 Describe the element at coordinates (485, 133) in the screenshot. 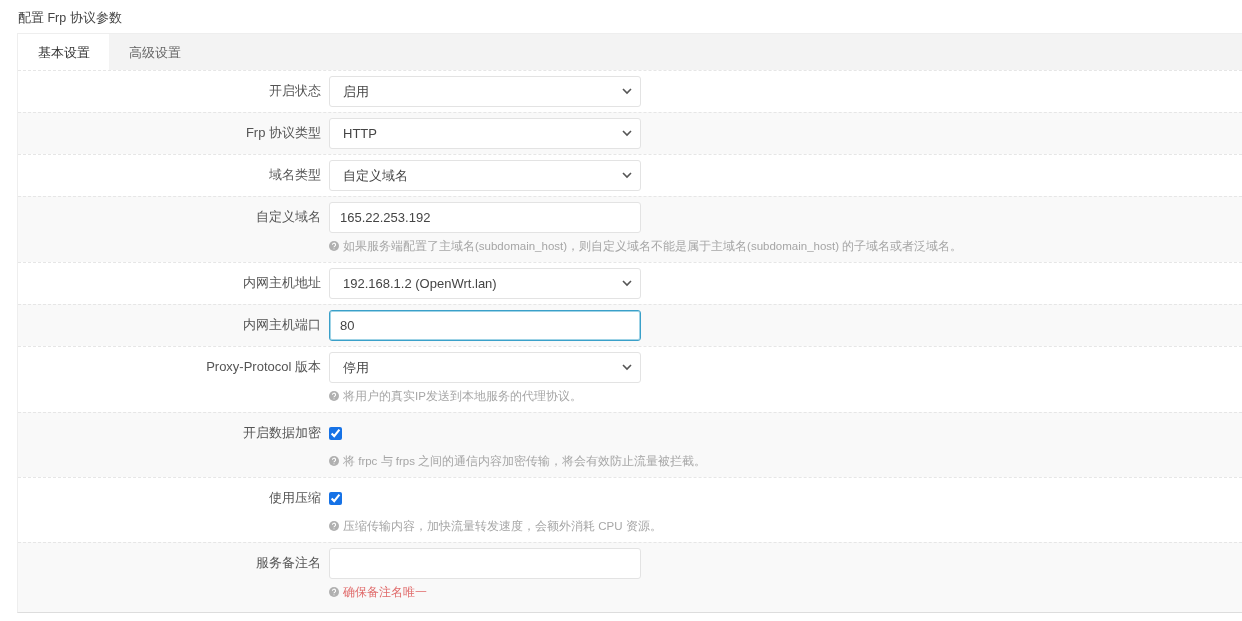

I see `select-field: HTTP` at that location.